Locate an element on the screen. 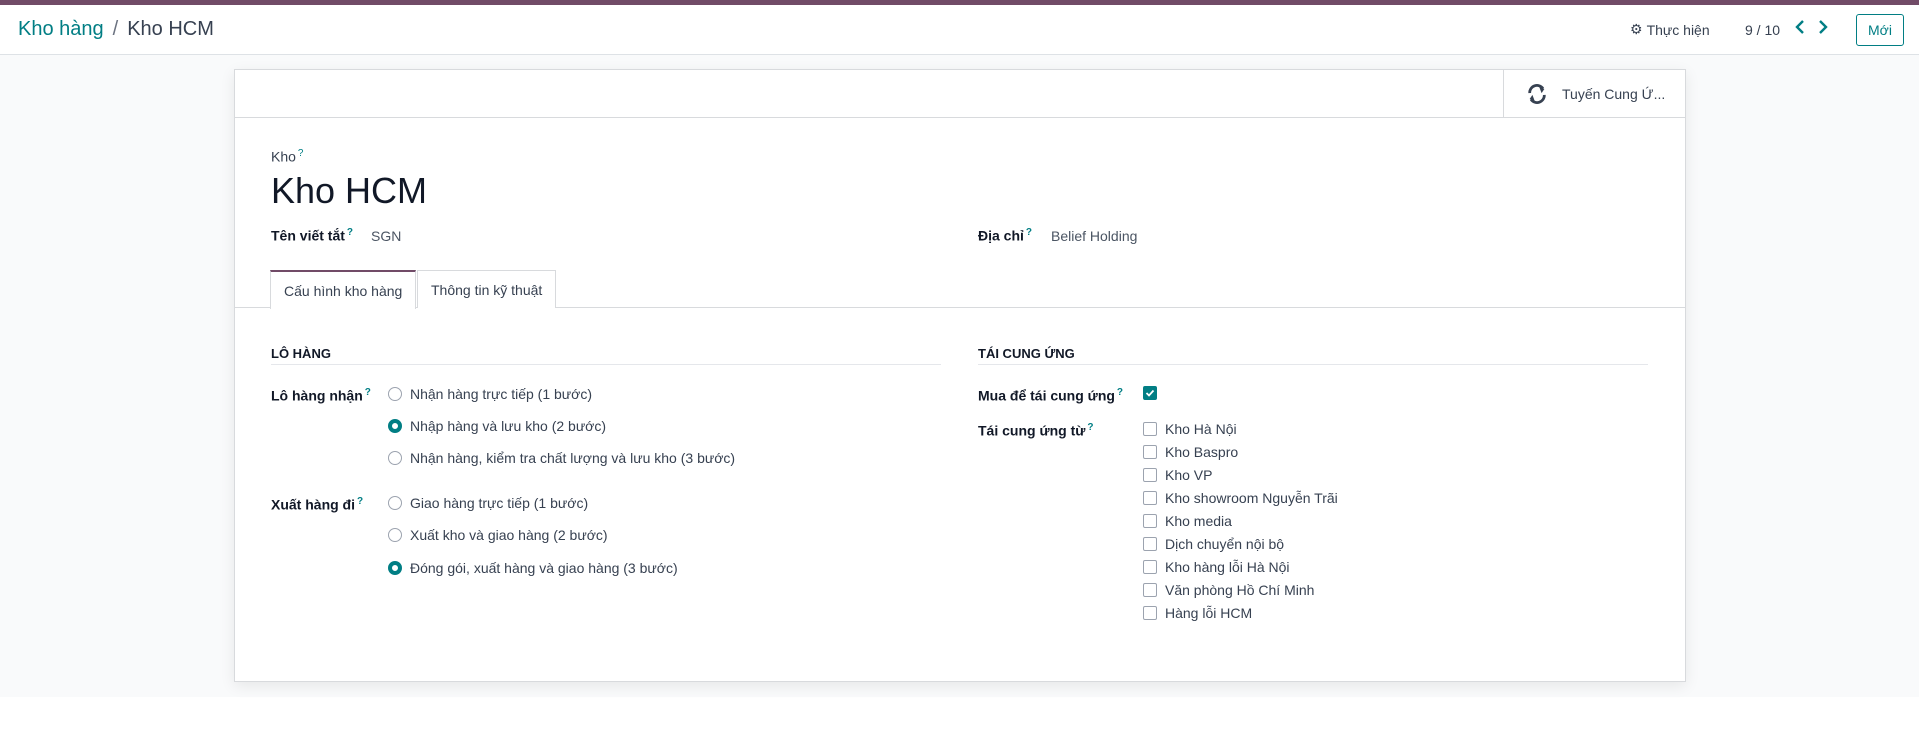  name-field-label: Kho? is located at coordinates (287, 156).